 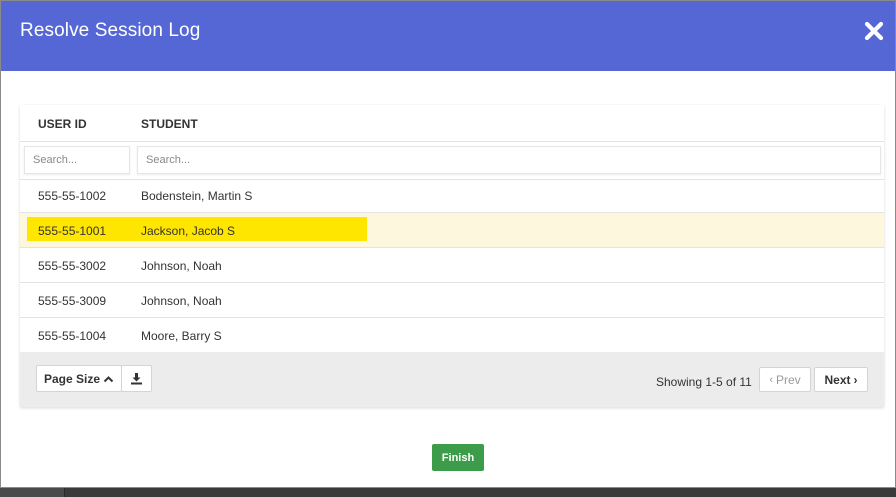 What do you see at coordinates (197, 196) in the screenshot?
I see `student-cell: Bodenstein, Martin S` at bounding box center [197, 196].